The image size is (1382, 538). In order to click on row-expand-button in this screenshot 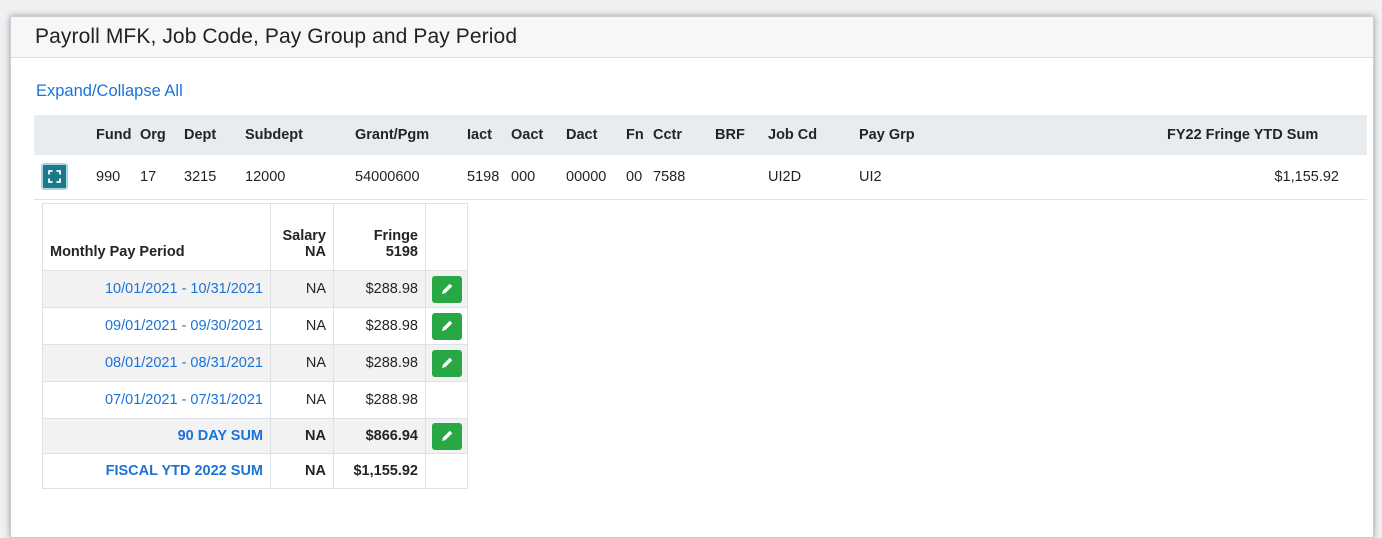, I will do `click(54, 177)`.